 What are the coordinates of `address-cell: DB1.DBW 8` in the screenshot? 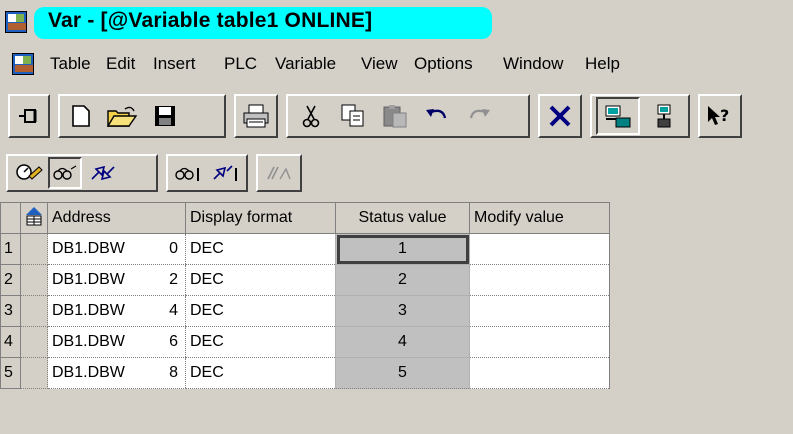 It's located at (116, 373).